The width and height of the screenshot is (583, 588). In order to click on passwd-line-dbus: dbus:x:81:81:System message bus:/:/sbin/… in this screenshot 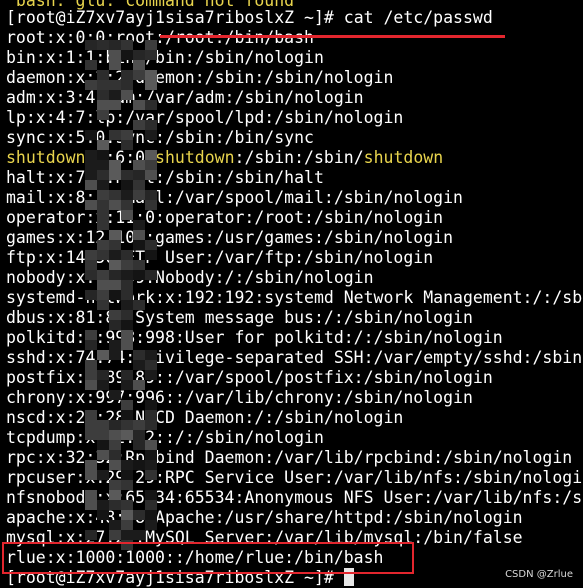, I will do `click(239, 317)`.